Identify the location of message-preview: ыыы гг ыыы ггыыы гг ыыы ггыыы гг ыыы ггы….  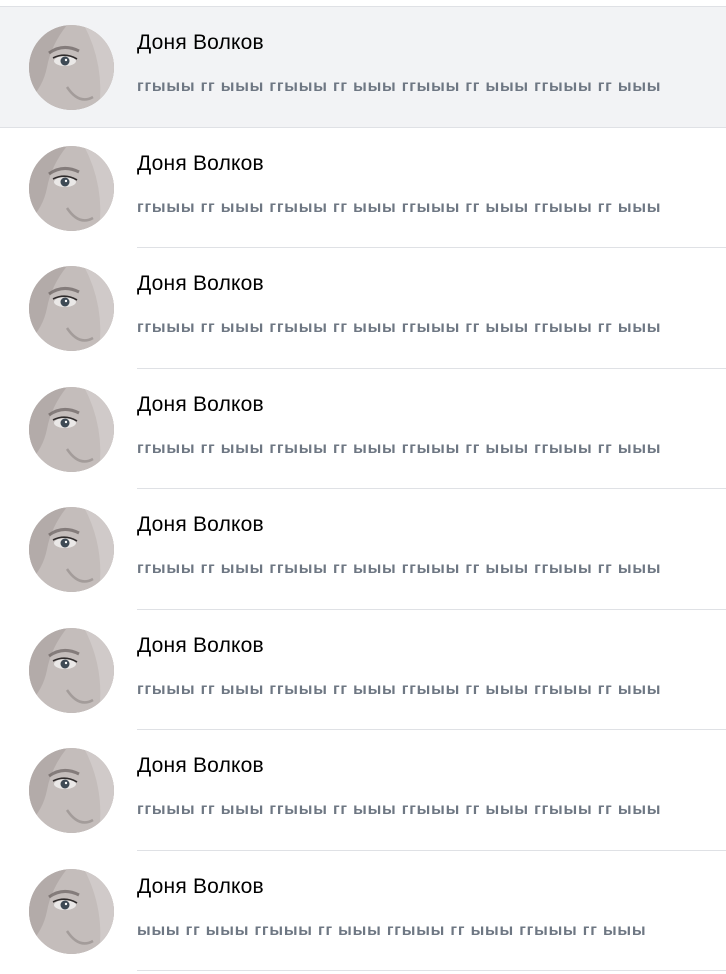
(392, 930).